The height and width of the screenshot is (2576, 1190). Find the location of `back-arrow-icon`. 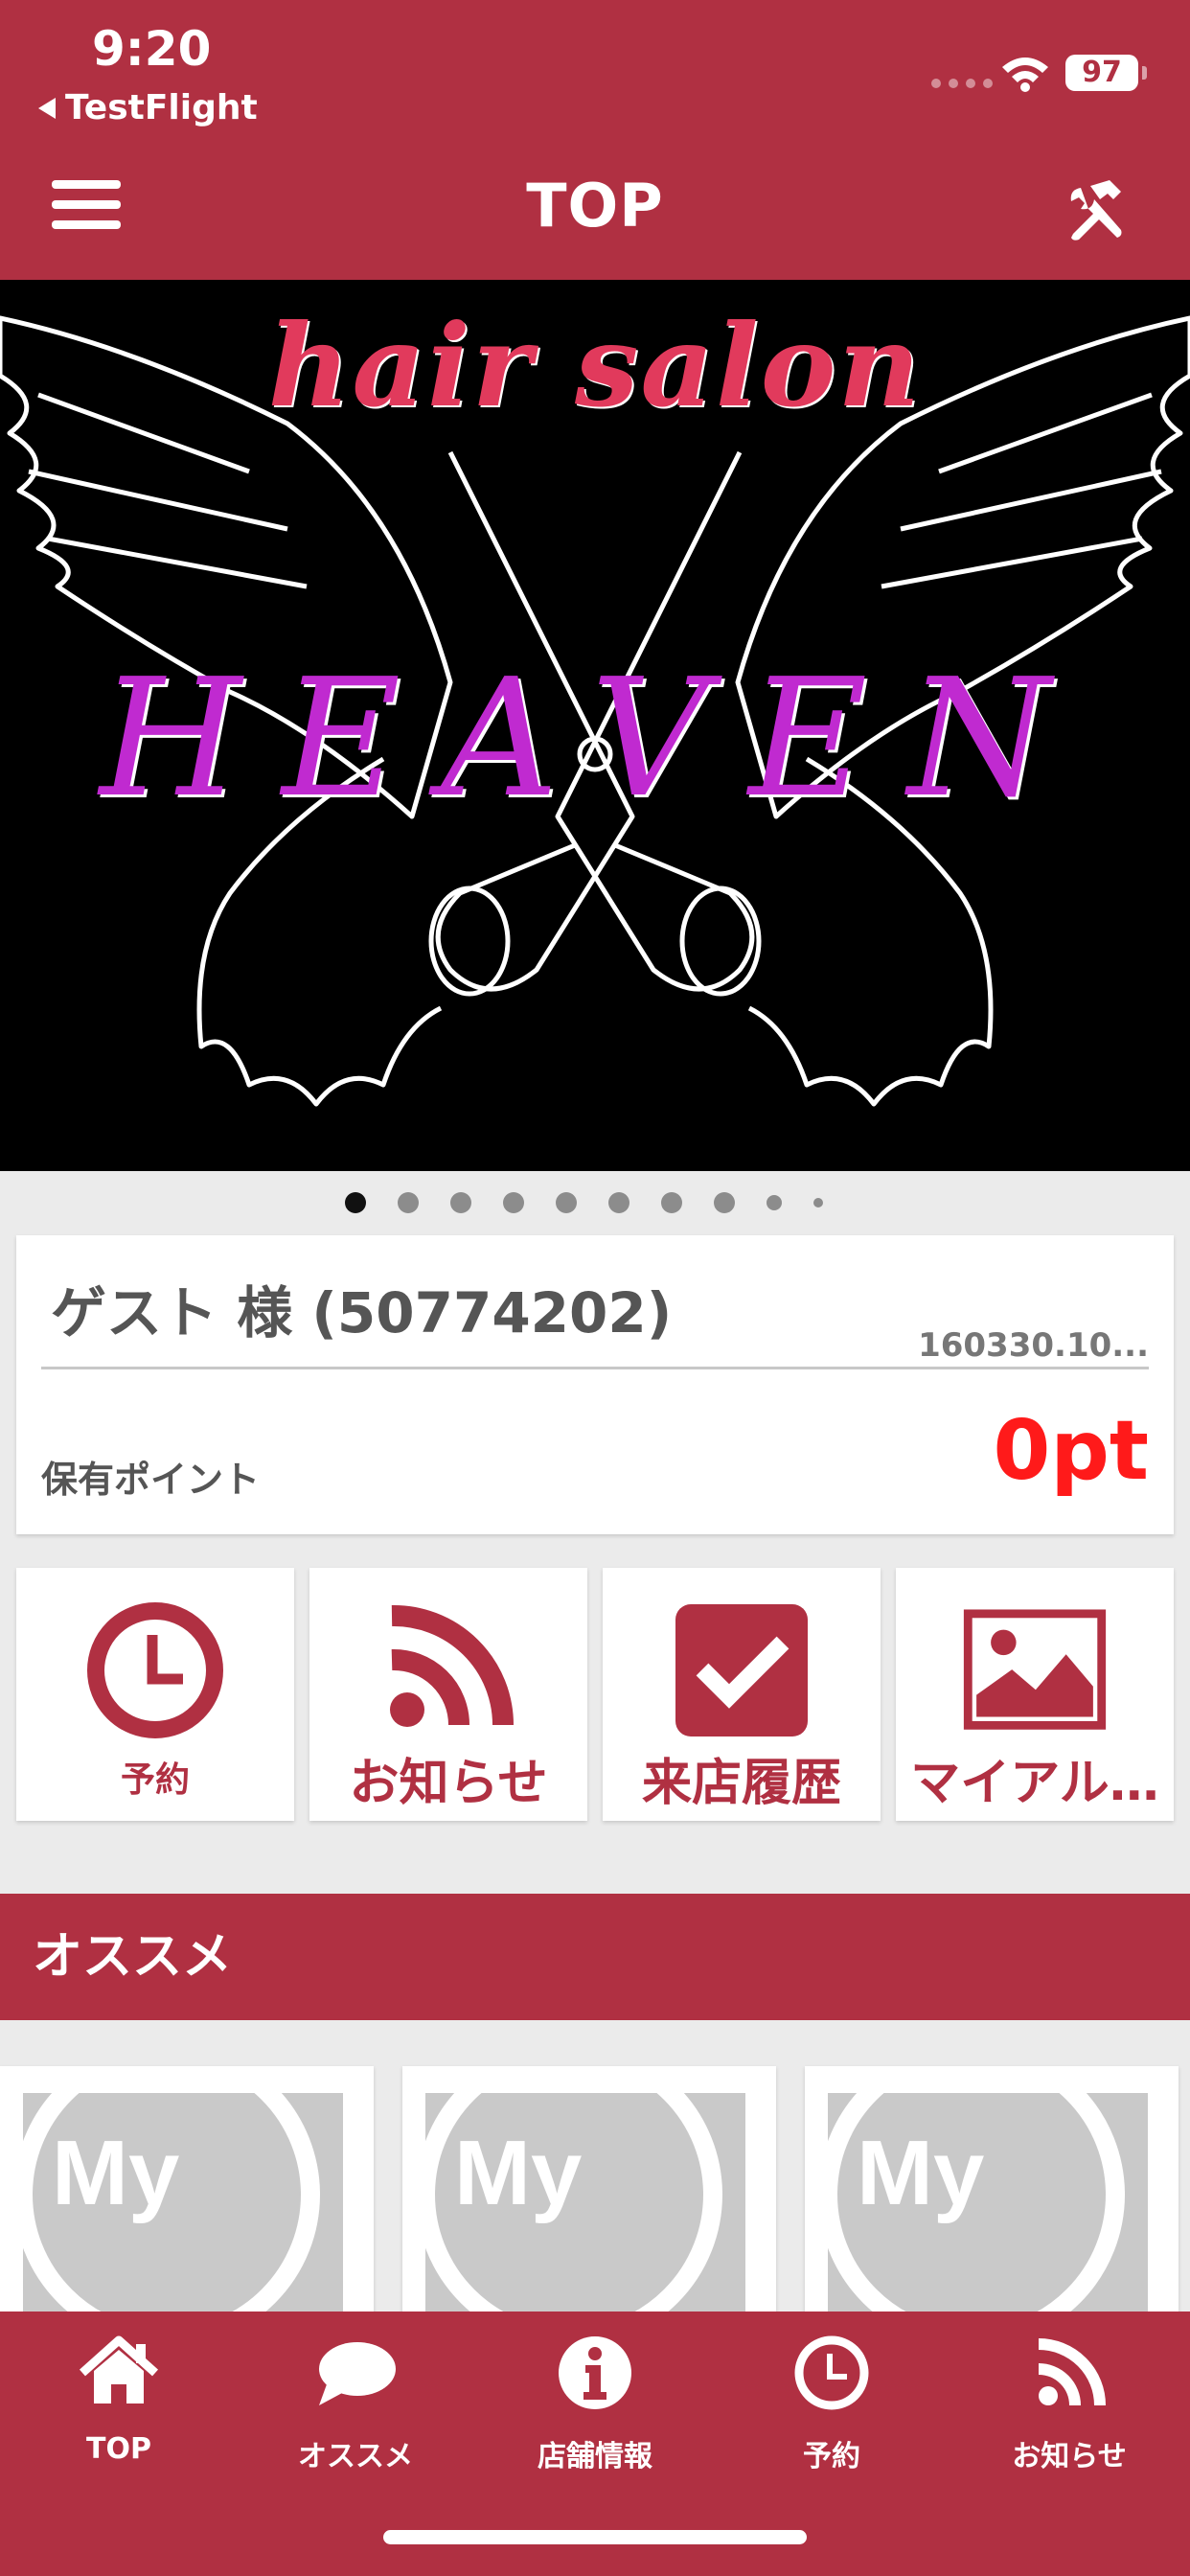

back-arrow-icon is located at coordinates (47, 108).